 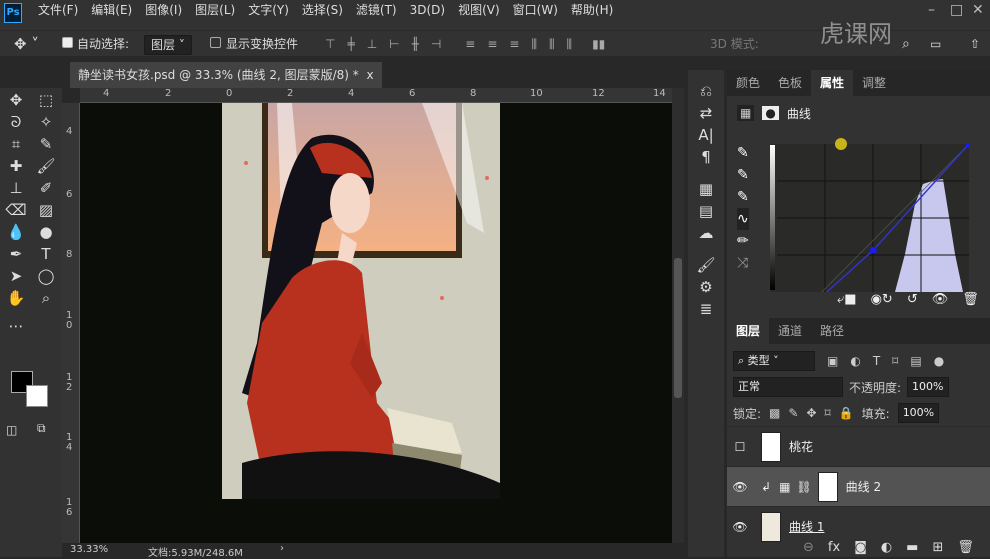 What do you see at coordinates (912, 547) in the screenshot?
I see `new-group-icon: ▬` at bounding box center [912, 547].